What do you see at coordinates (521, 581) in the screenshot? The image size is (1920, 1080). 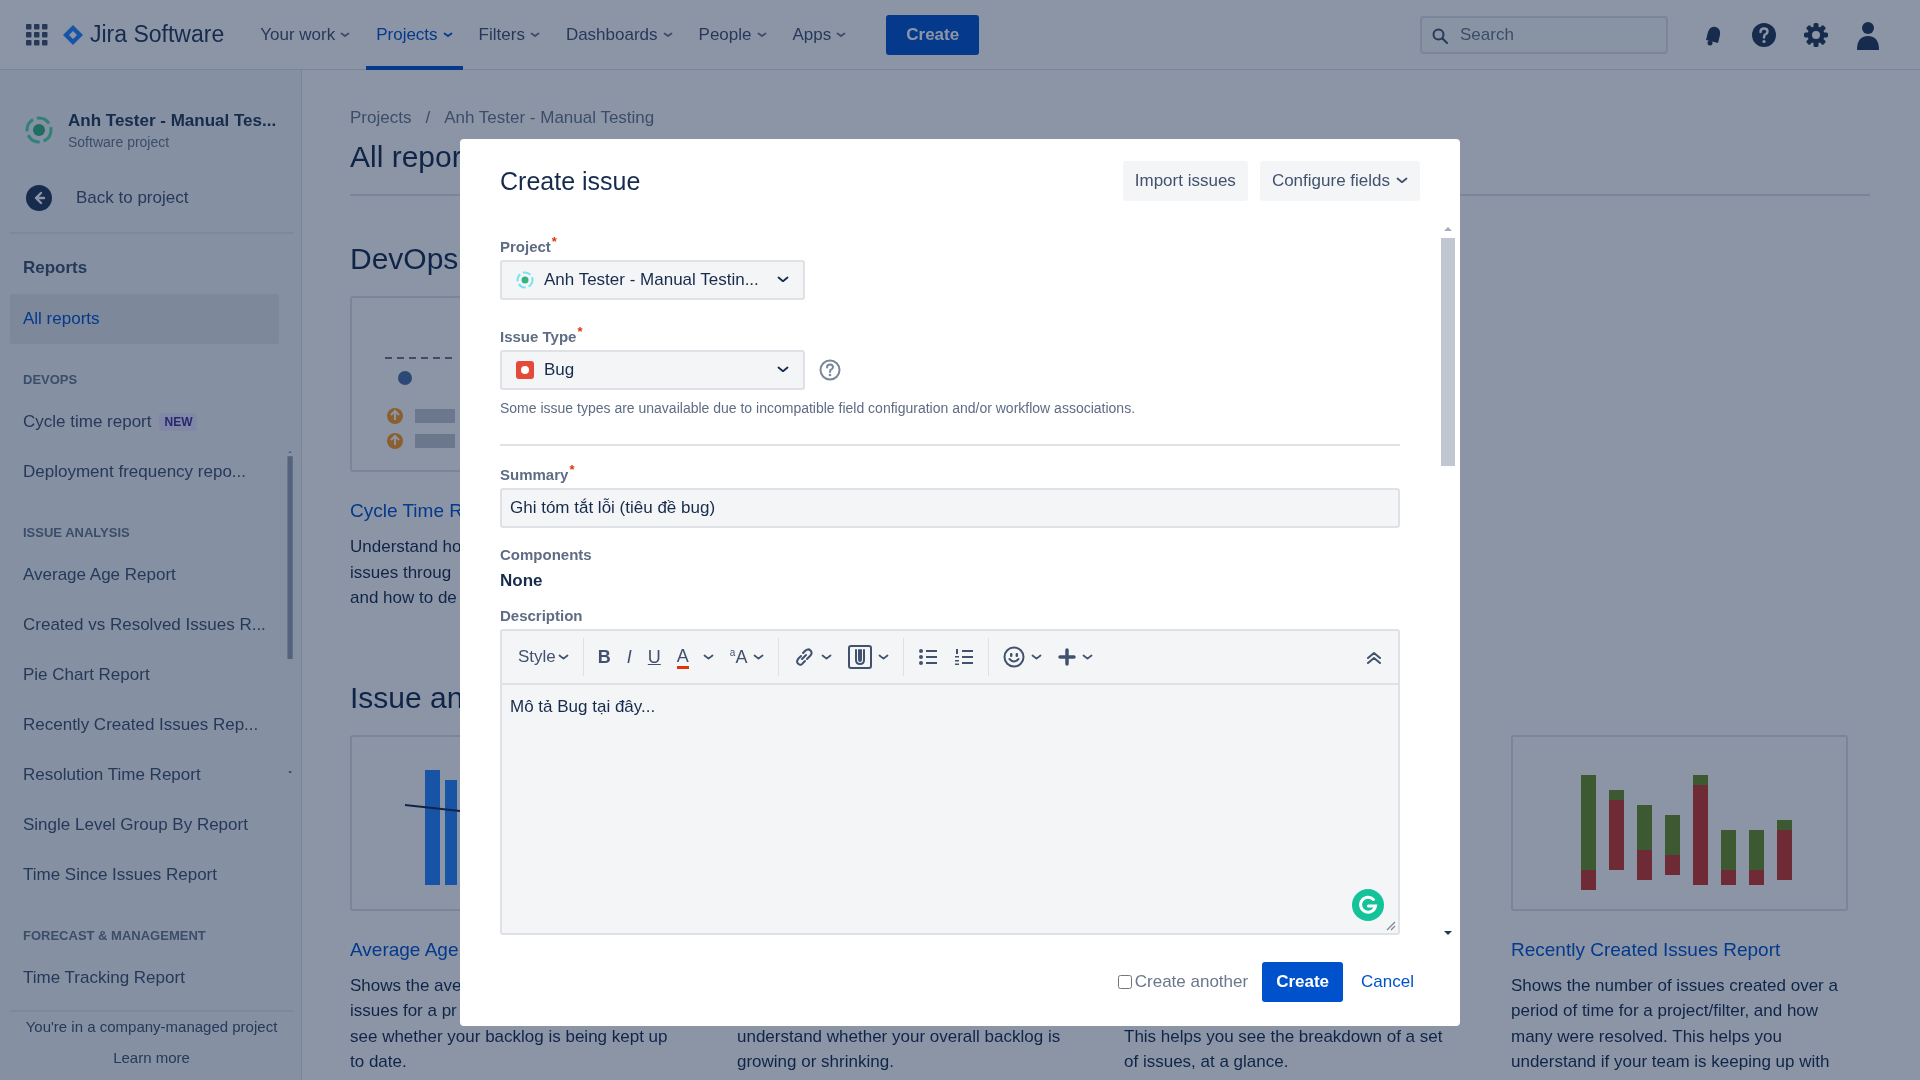 I see `field-value: None` at bounding box center [521, 581].